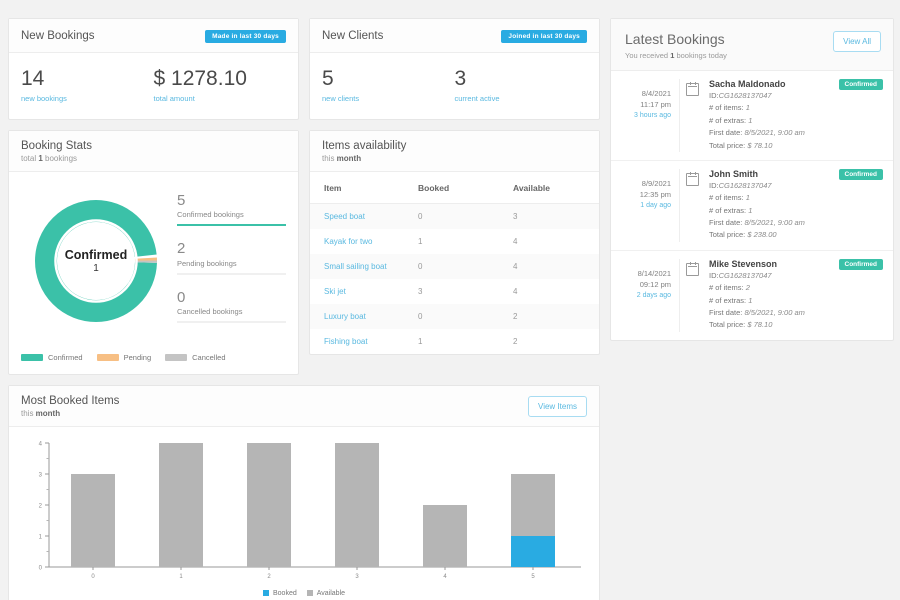 The height and width of the screenshot is (600, 900). What do you see at coordinates (231, 306) in the screenshot?
I see `progress-cancelled: 0 Cancelled bookings` at bounding box center [231, 306].